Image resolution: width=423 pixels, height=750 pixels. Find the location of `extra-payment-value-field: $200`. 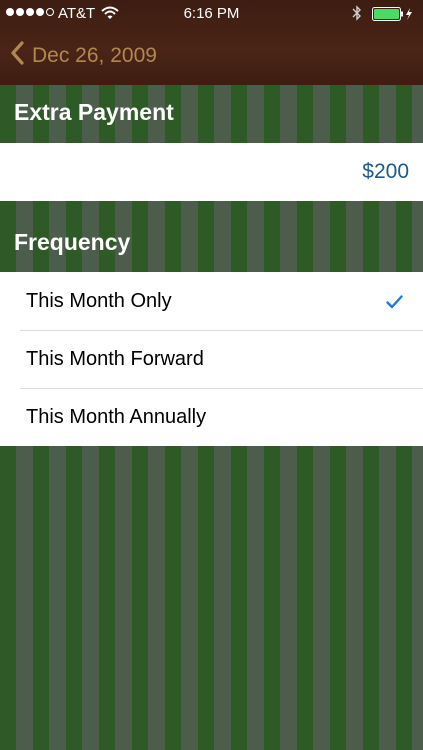

extra-payment-value-field: $200 is located at coordinates (211, 172).